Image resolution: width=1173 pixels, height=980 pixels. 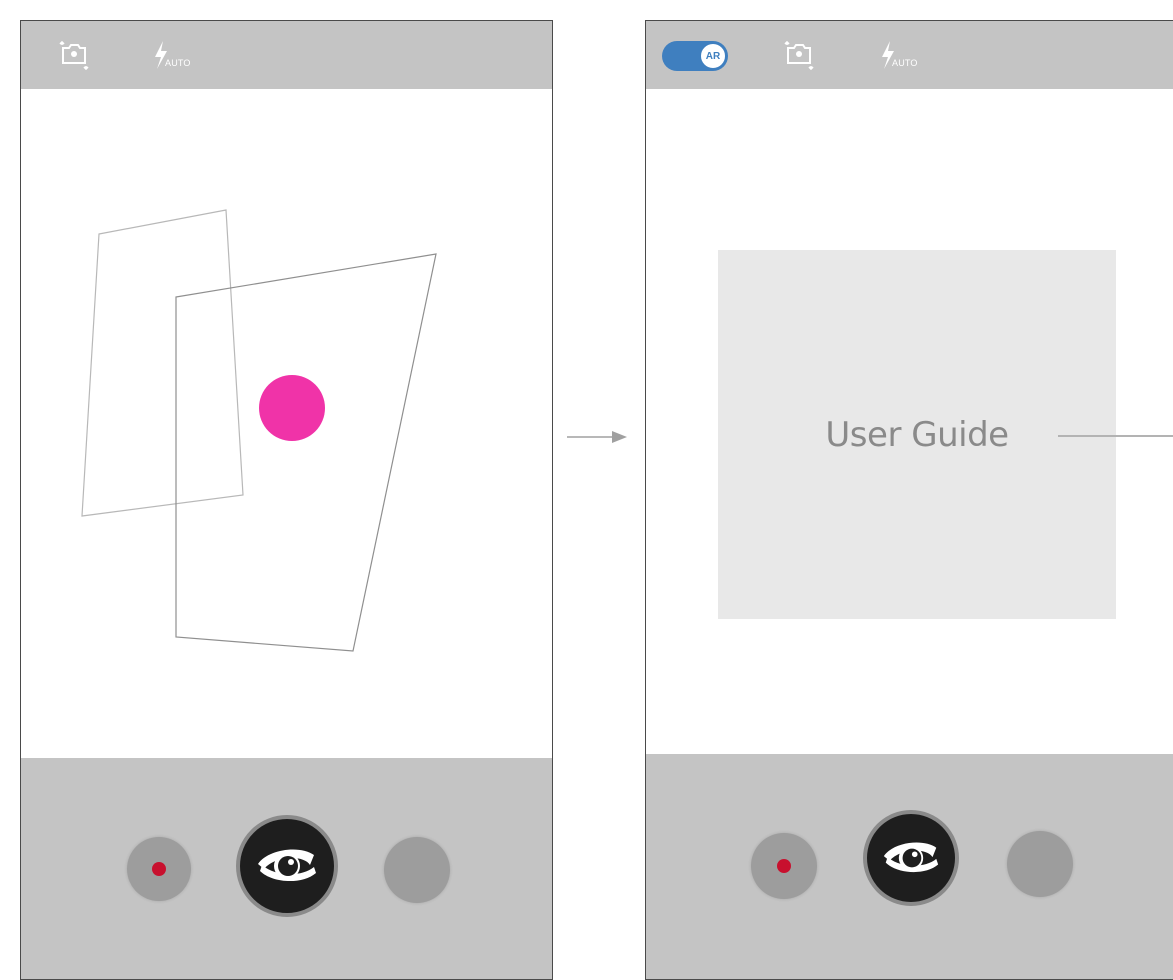 I want to click on top-bar: AR AUTO, so click(x=909, y=55).